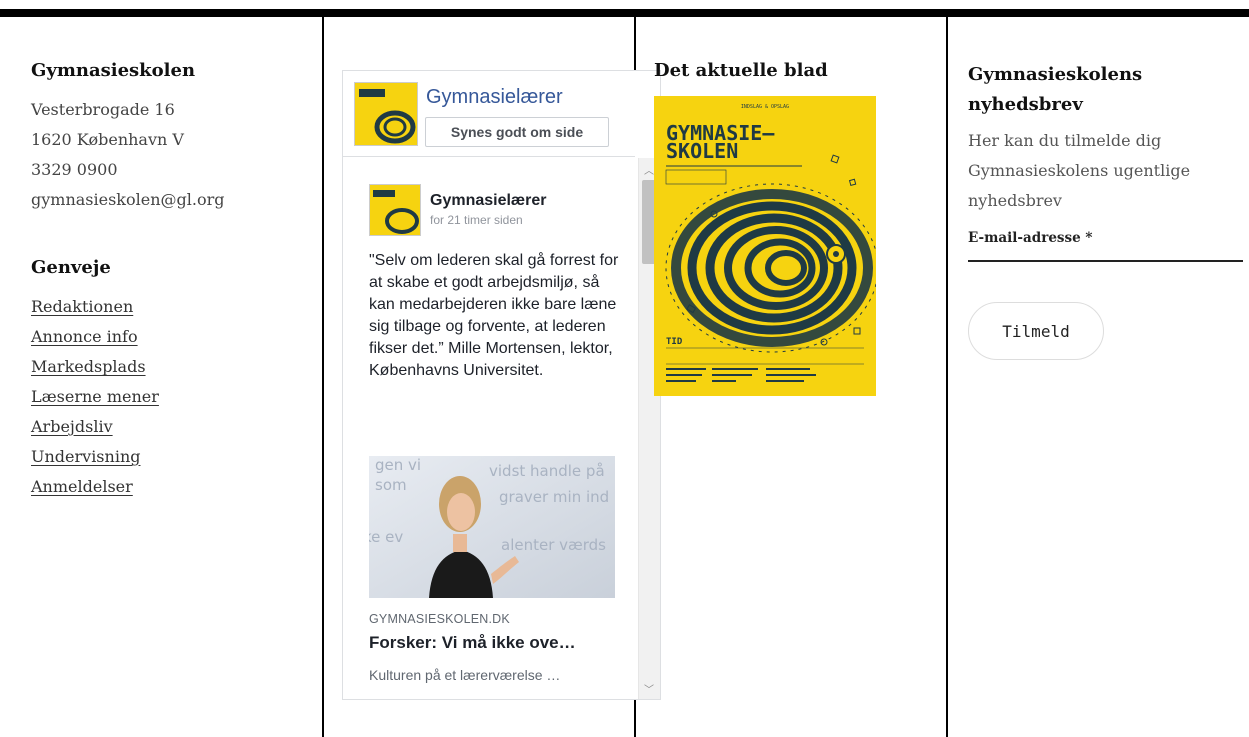 This screenshot has height=737, width=1249. I want to click on svg-text: som, so click(391, 485).